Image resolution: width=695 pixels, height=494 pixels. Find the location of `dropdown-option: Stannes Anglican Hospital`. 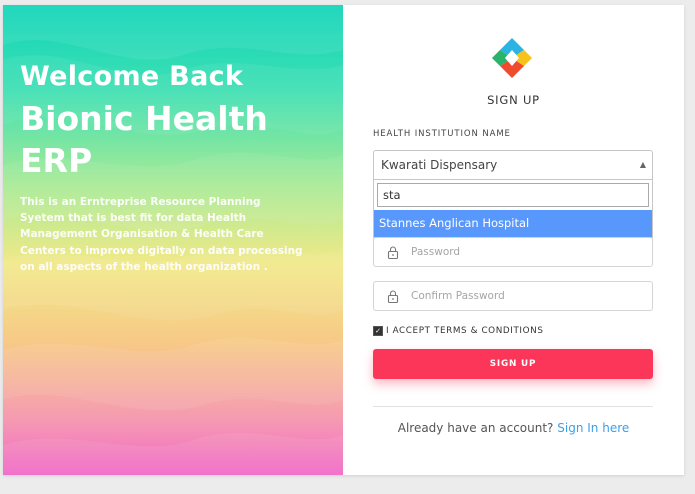

dropdown-option: Stannes Anglican Hospital is located at coordinates (513, 223).